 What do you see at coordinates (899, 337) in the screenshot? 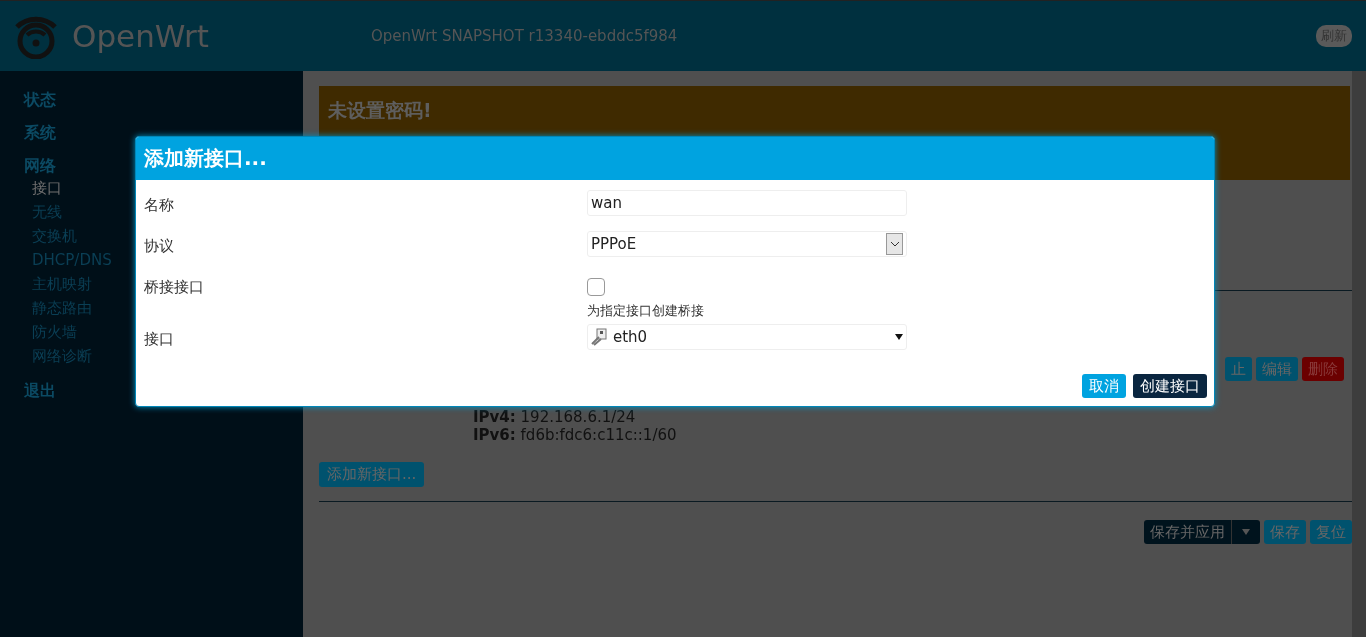
I see `dropdown-arrow-icon` at bounding box center [899, 337].